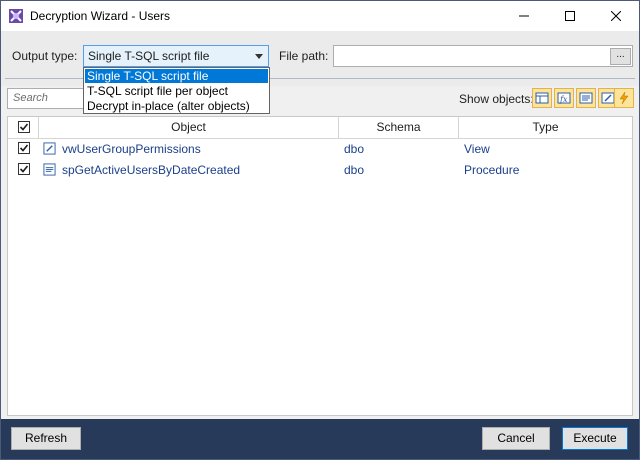 The image size is (640, 460). What do you see at coordinates (188, 127) in the screenshot?
I see `column-header-object: Object` at bounding box center [188, 127].